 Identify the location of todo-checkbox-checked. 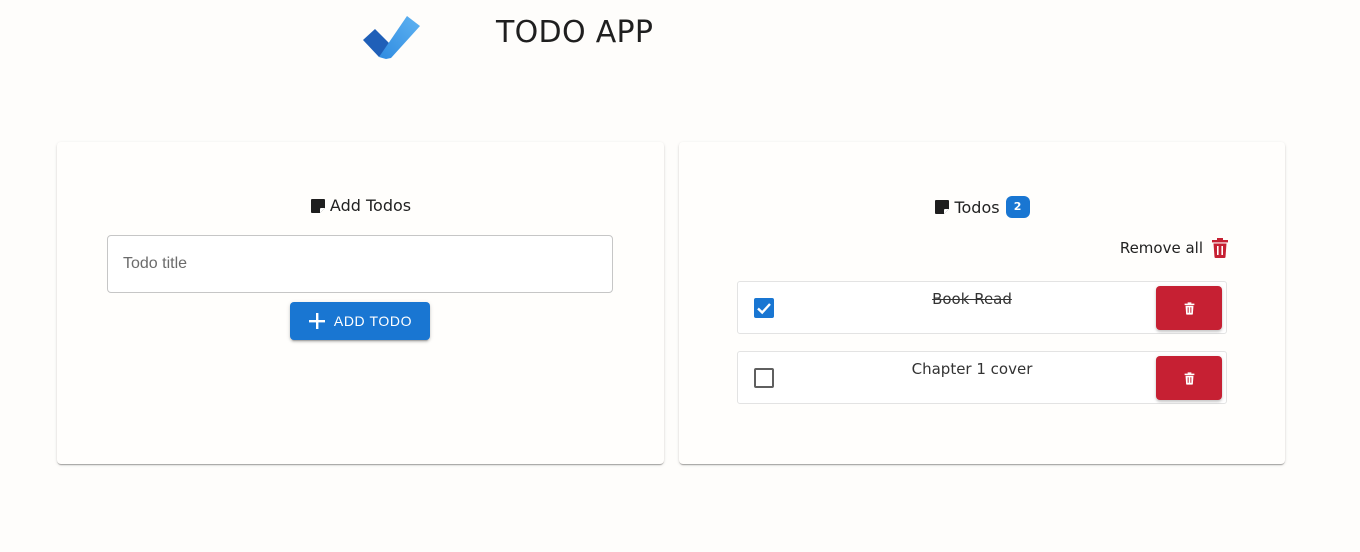
(764, 308).